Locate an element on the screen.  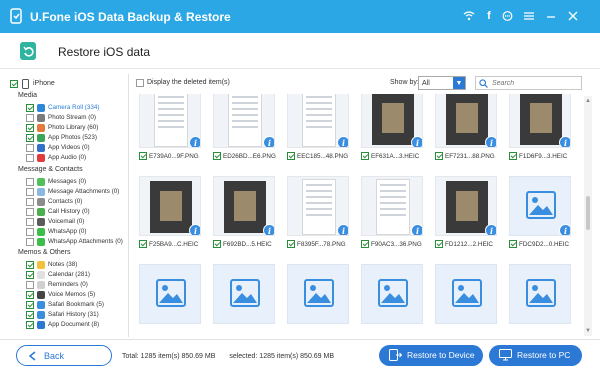
vertical-scrollbar: ▲ ▼ is located at coordinates (588, 216).